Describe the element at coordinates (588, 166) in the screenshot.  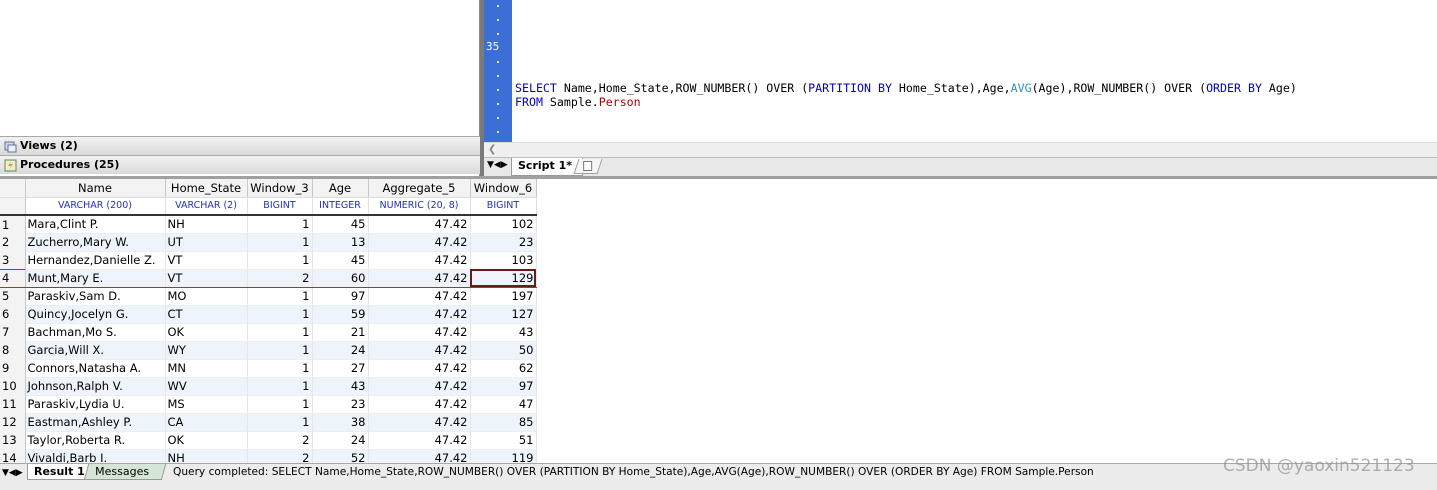
I see `new-script-tab-button` at that location.